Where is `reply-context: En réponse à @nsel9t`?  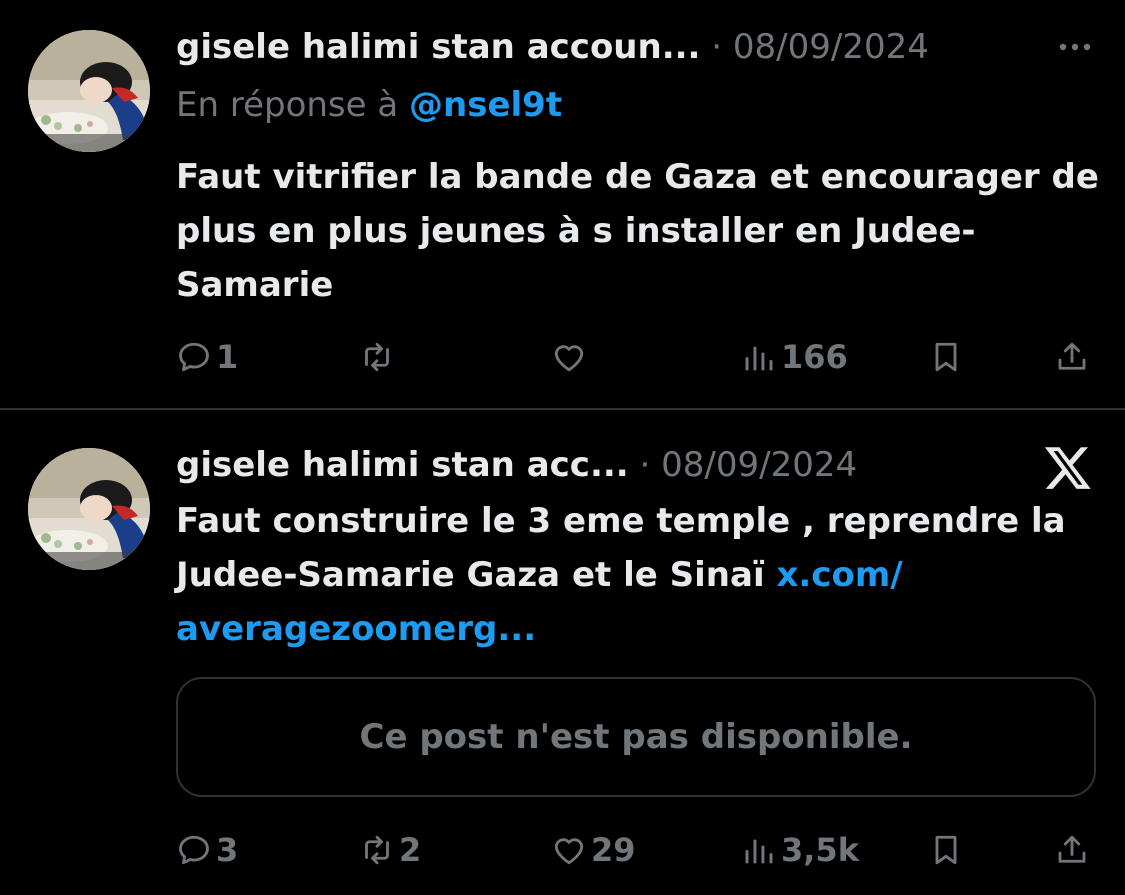
reply-context: En réponse à @nsel9t is located at coordinates (369, 105).